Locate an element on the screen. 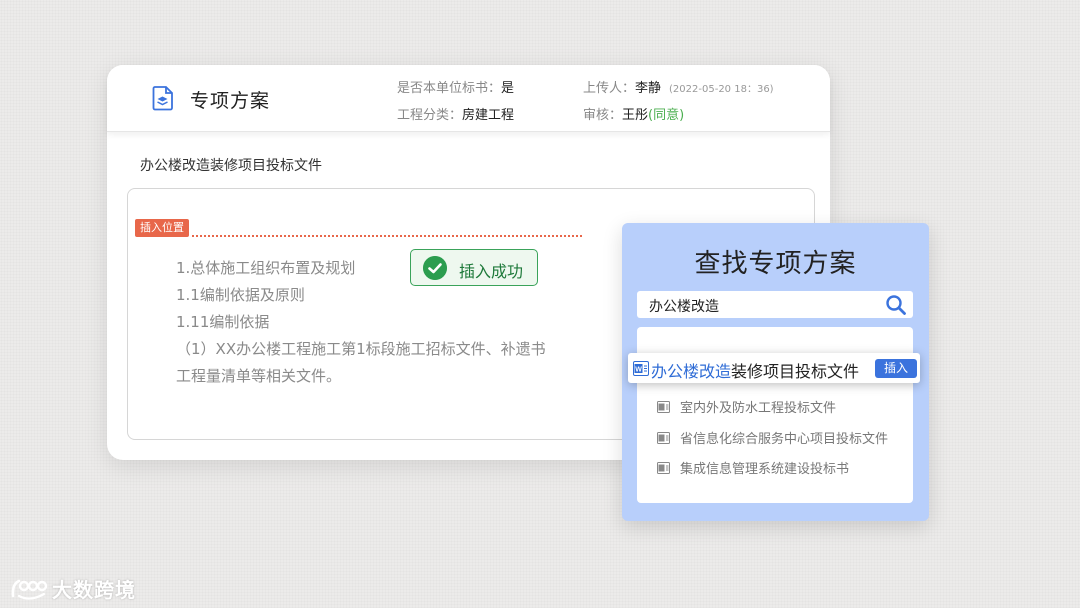 The image size is (1080, 608). result-label: 集成信息管理系统建设投标书 is located at coordinates (765, 469).